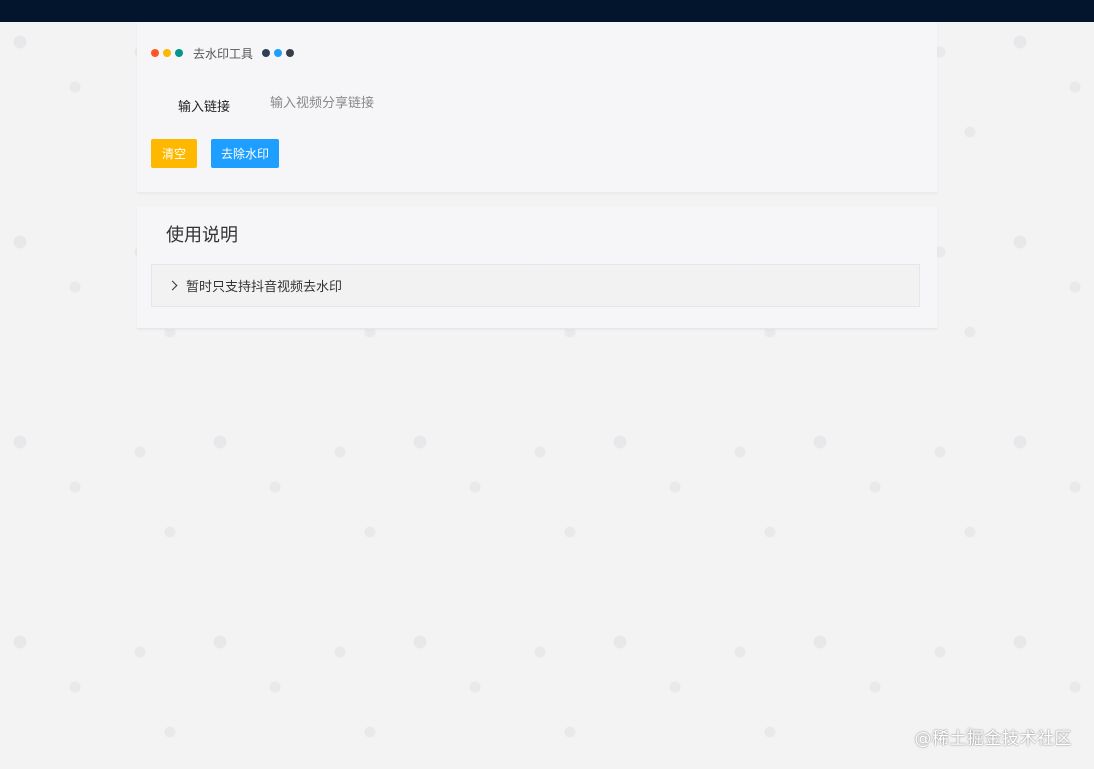 This screenshot has width=1094, height=769. What do you see at coordinates (535, 285) in the screenshot?
I see `help-collapse-item: 暂时只支持抖音视频去水印` at bounding box center [535, 285].